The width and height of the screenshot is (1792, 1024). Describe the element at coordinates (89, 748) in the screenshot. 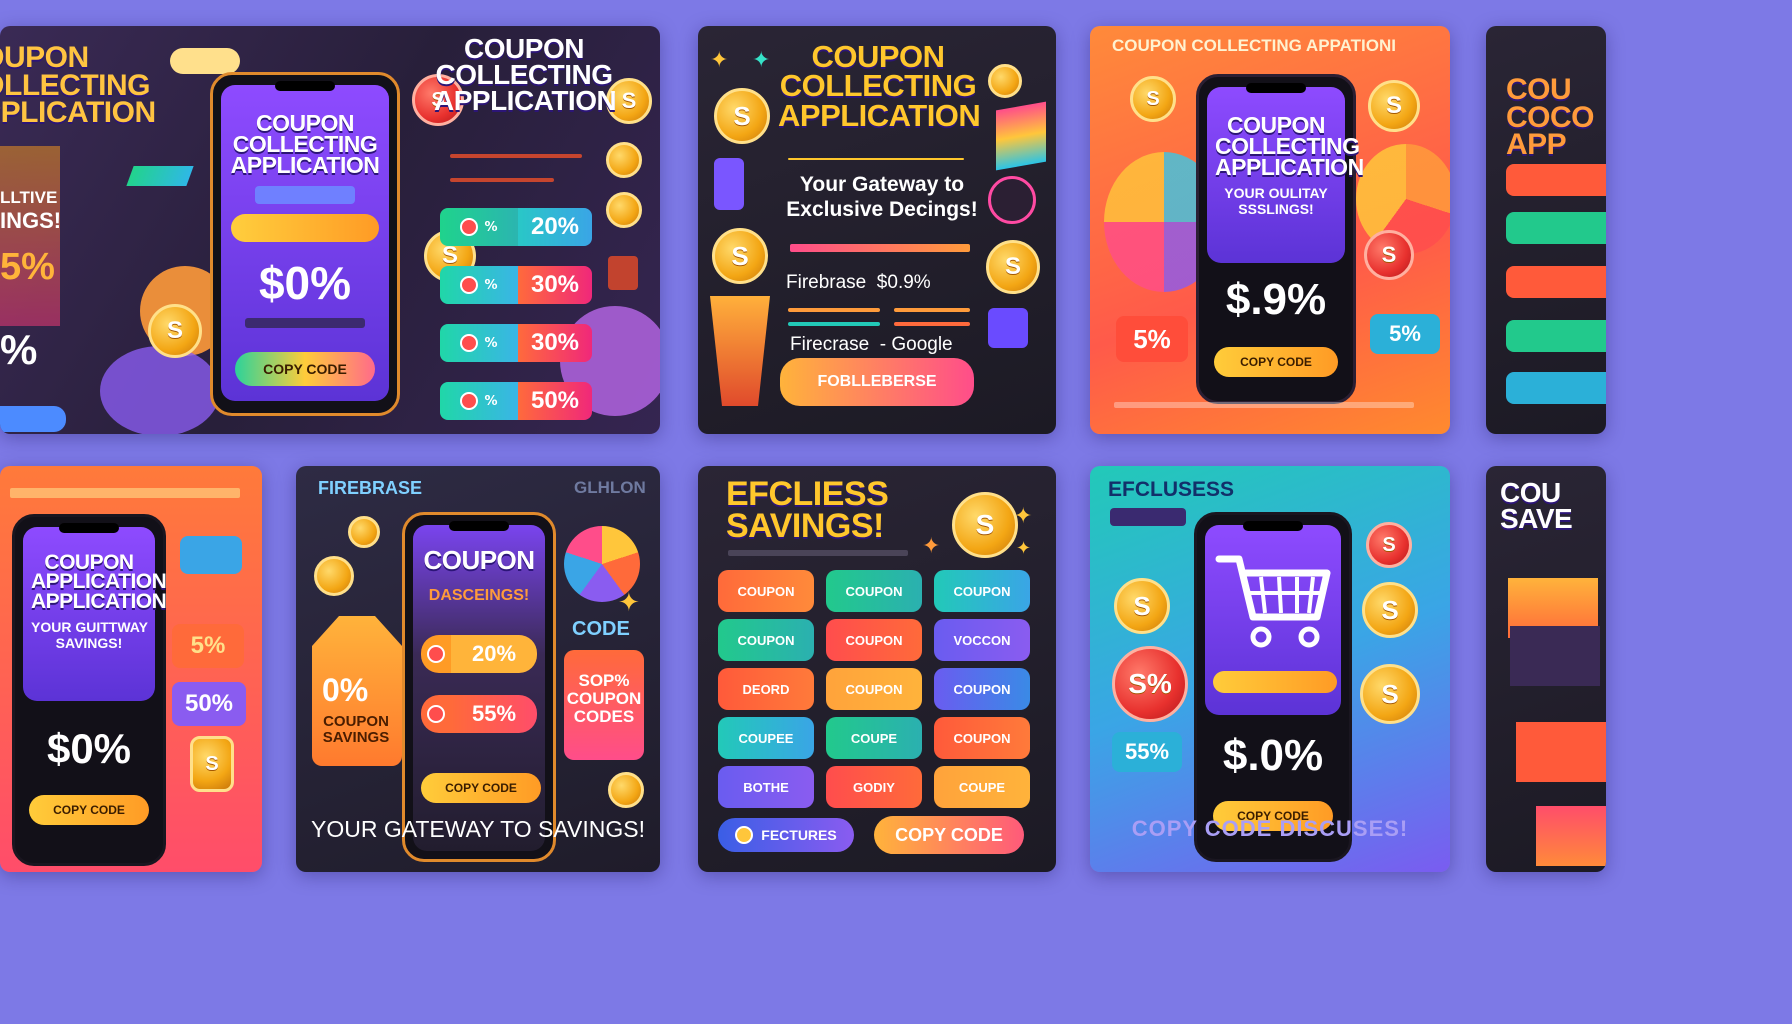

I see `phone-value: $0%` at that location.